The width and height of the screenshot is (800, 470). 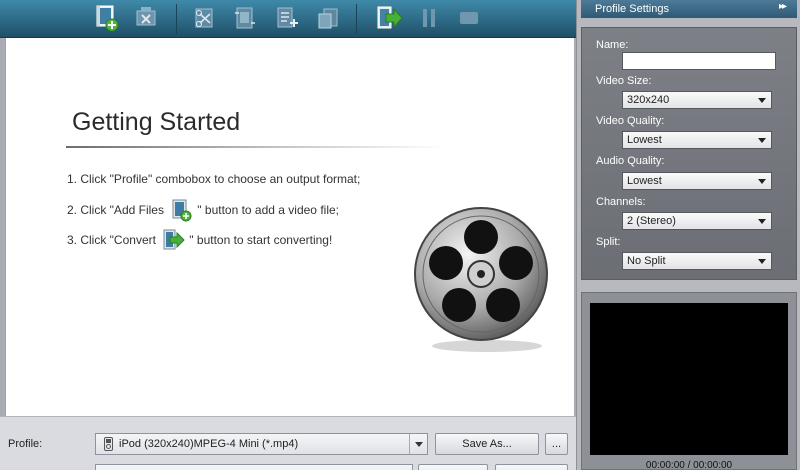 What do you see at coordinates (389, 18) in the screenshot?
I see `convert-icon` at bounding box center [389, 18].